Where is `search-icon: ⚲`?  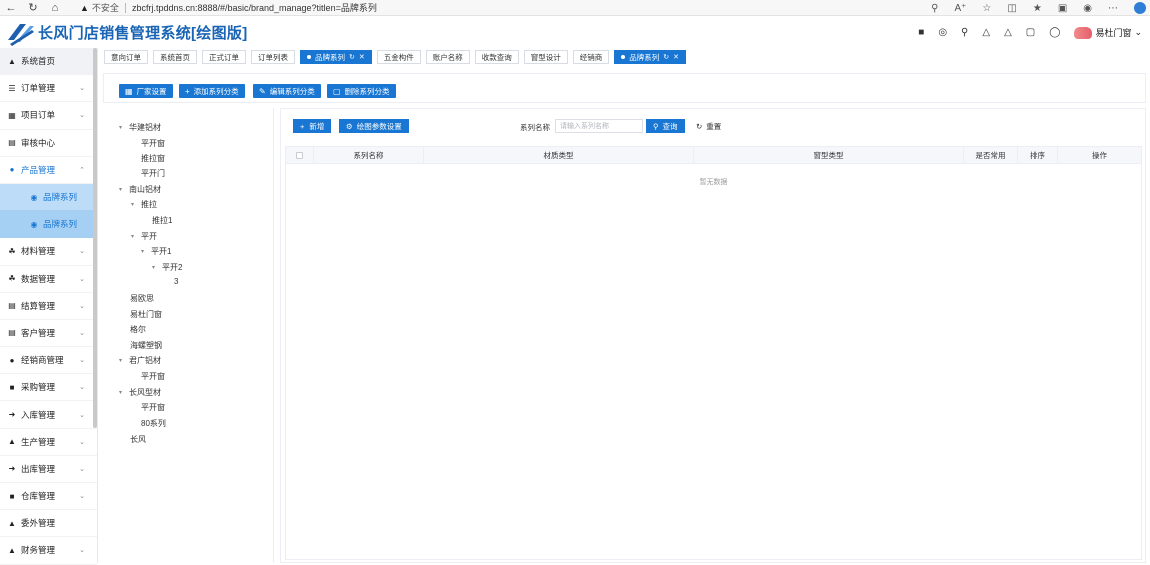 search-icon: ⚲ is located at coordinates (964, 32).